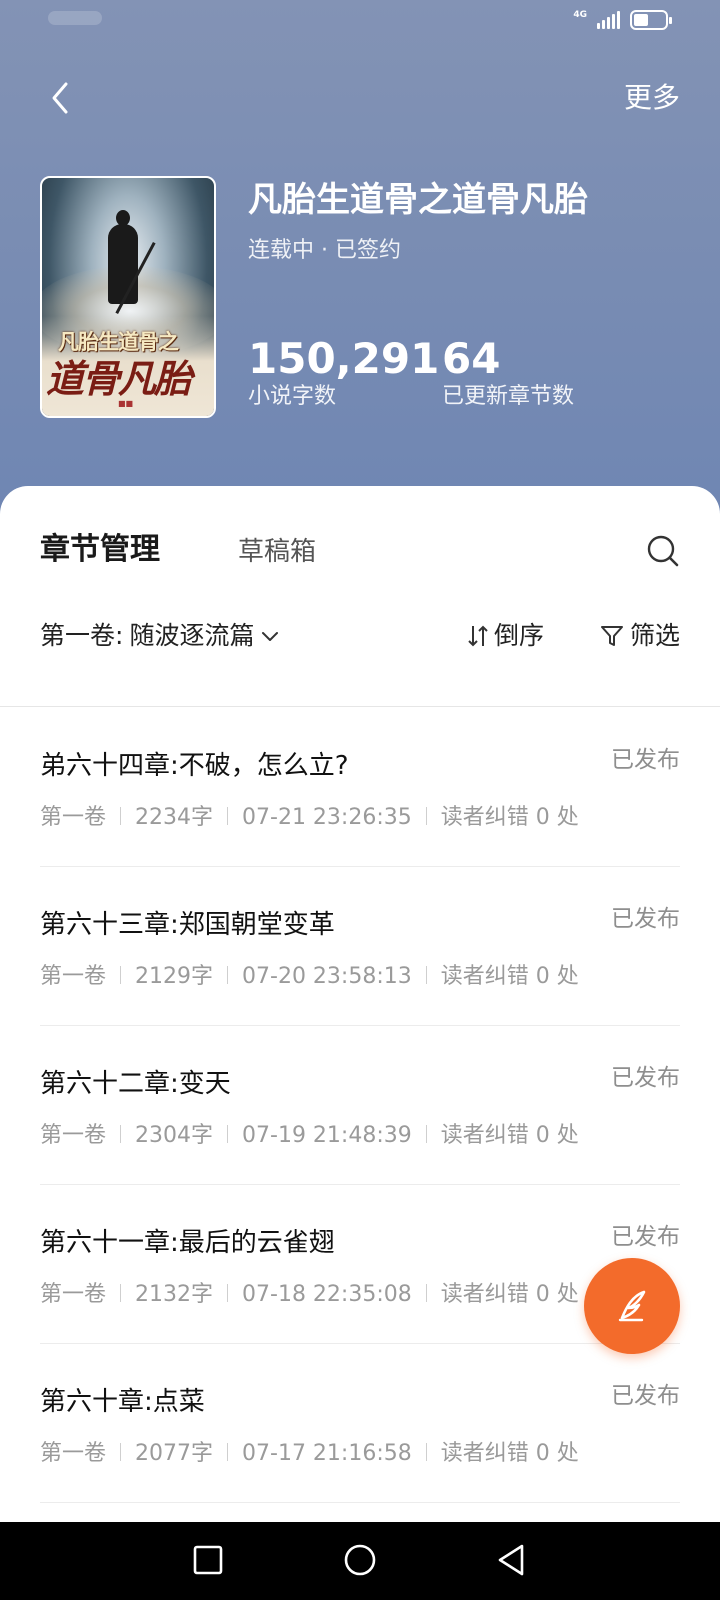 This screenshot has height=1600, width=720. What do you see at coordinates (123, 257) in the screenshot?
I see `cover-figure` at bounding box center [123, 257].